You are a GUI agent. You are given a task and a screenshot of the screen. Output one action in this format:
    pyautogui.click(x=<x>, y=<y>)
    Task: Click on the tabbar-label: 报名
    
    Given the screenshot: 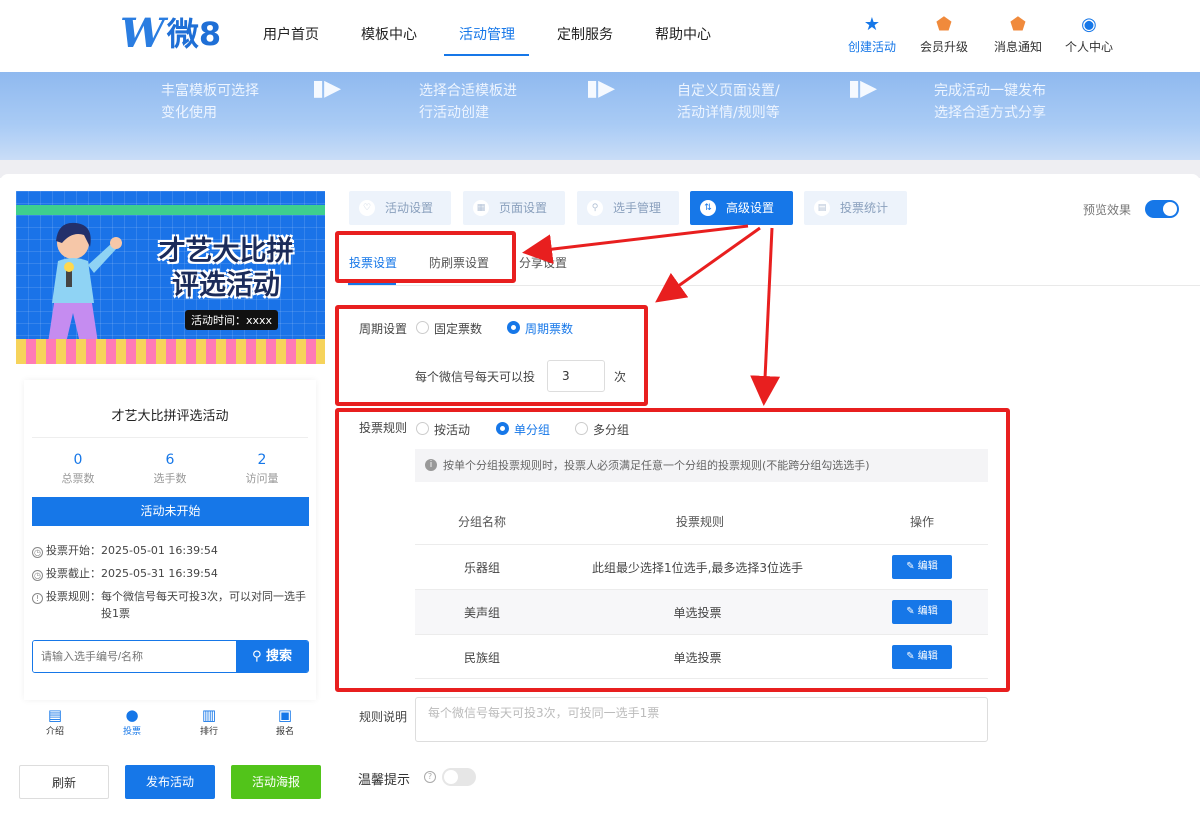 What is the action you would take?
    pyautogui.click(x=284, y=732)
    